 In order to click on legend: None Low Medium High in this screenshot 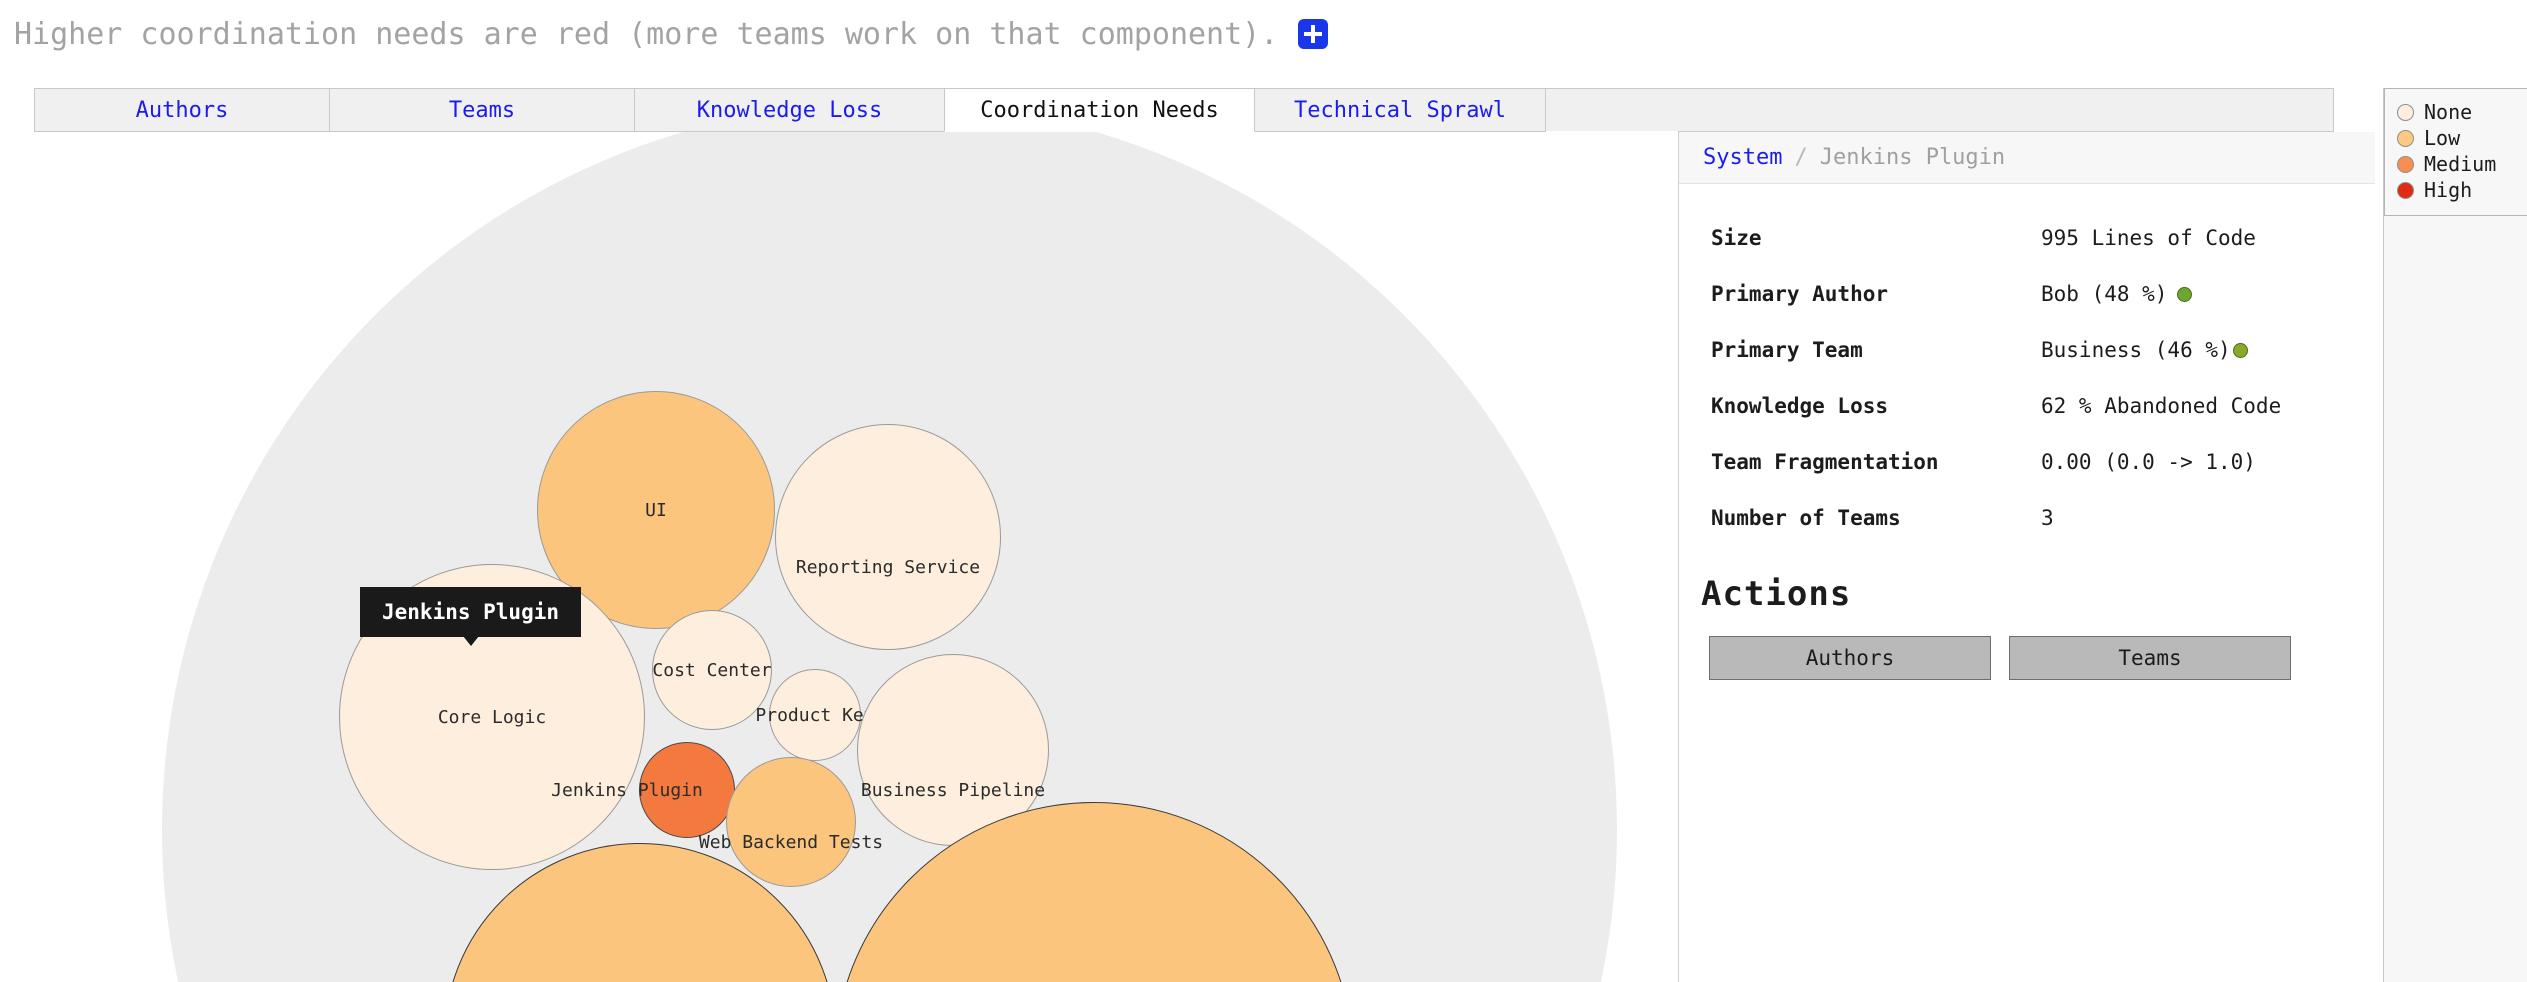, I will do `click(2455, 152)`.